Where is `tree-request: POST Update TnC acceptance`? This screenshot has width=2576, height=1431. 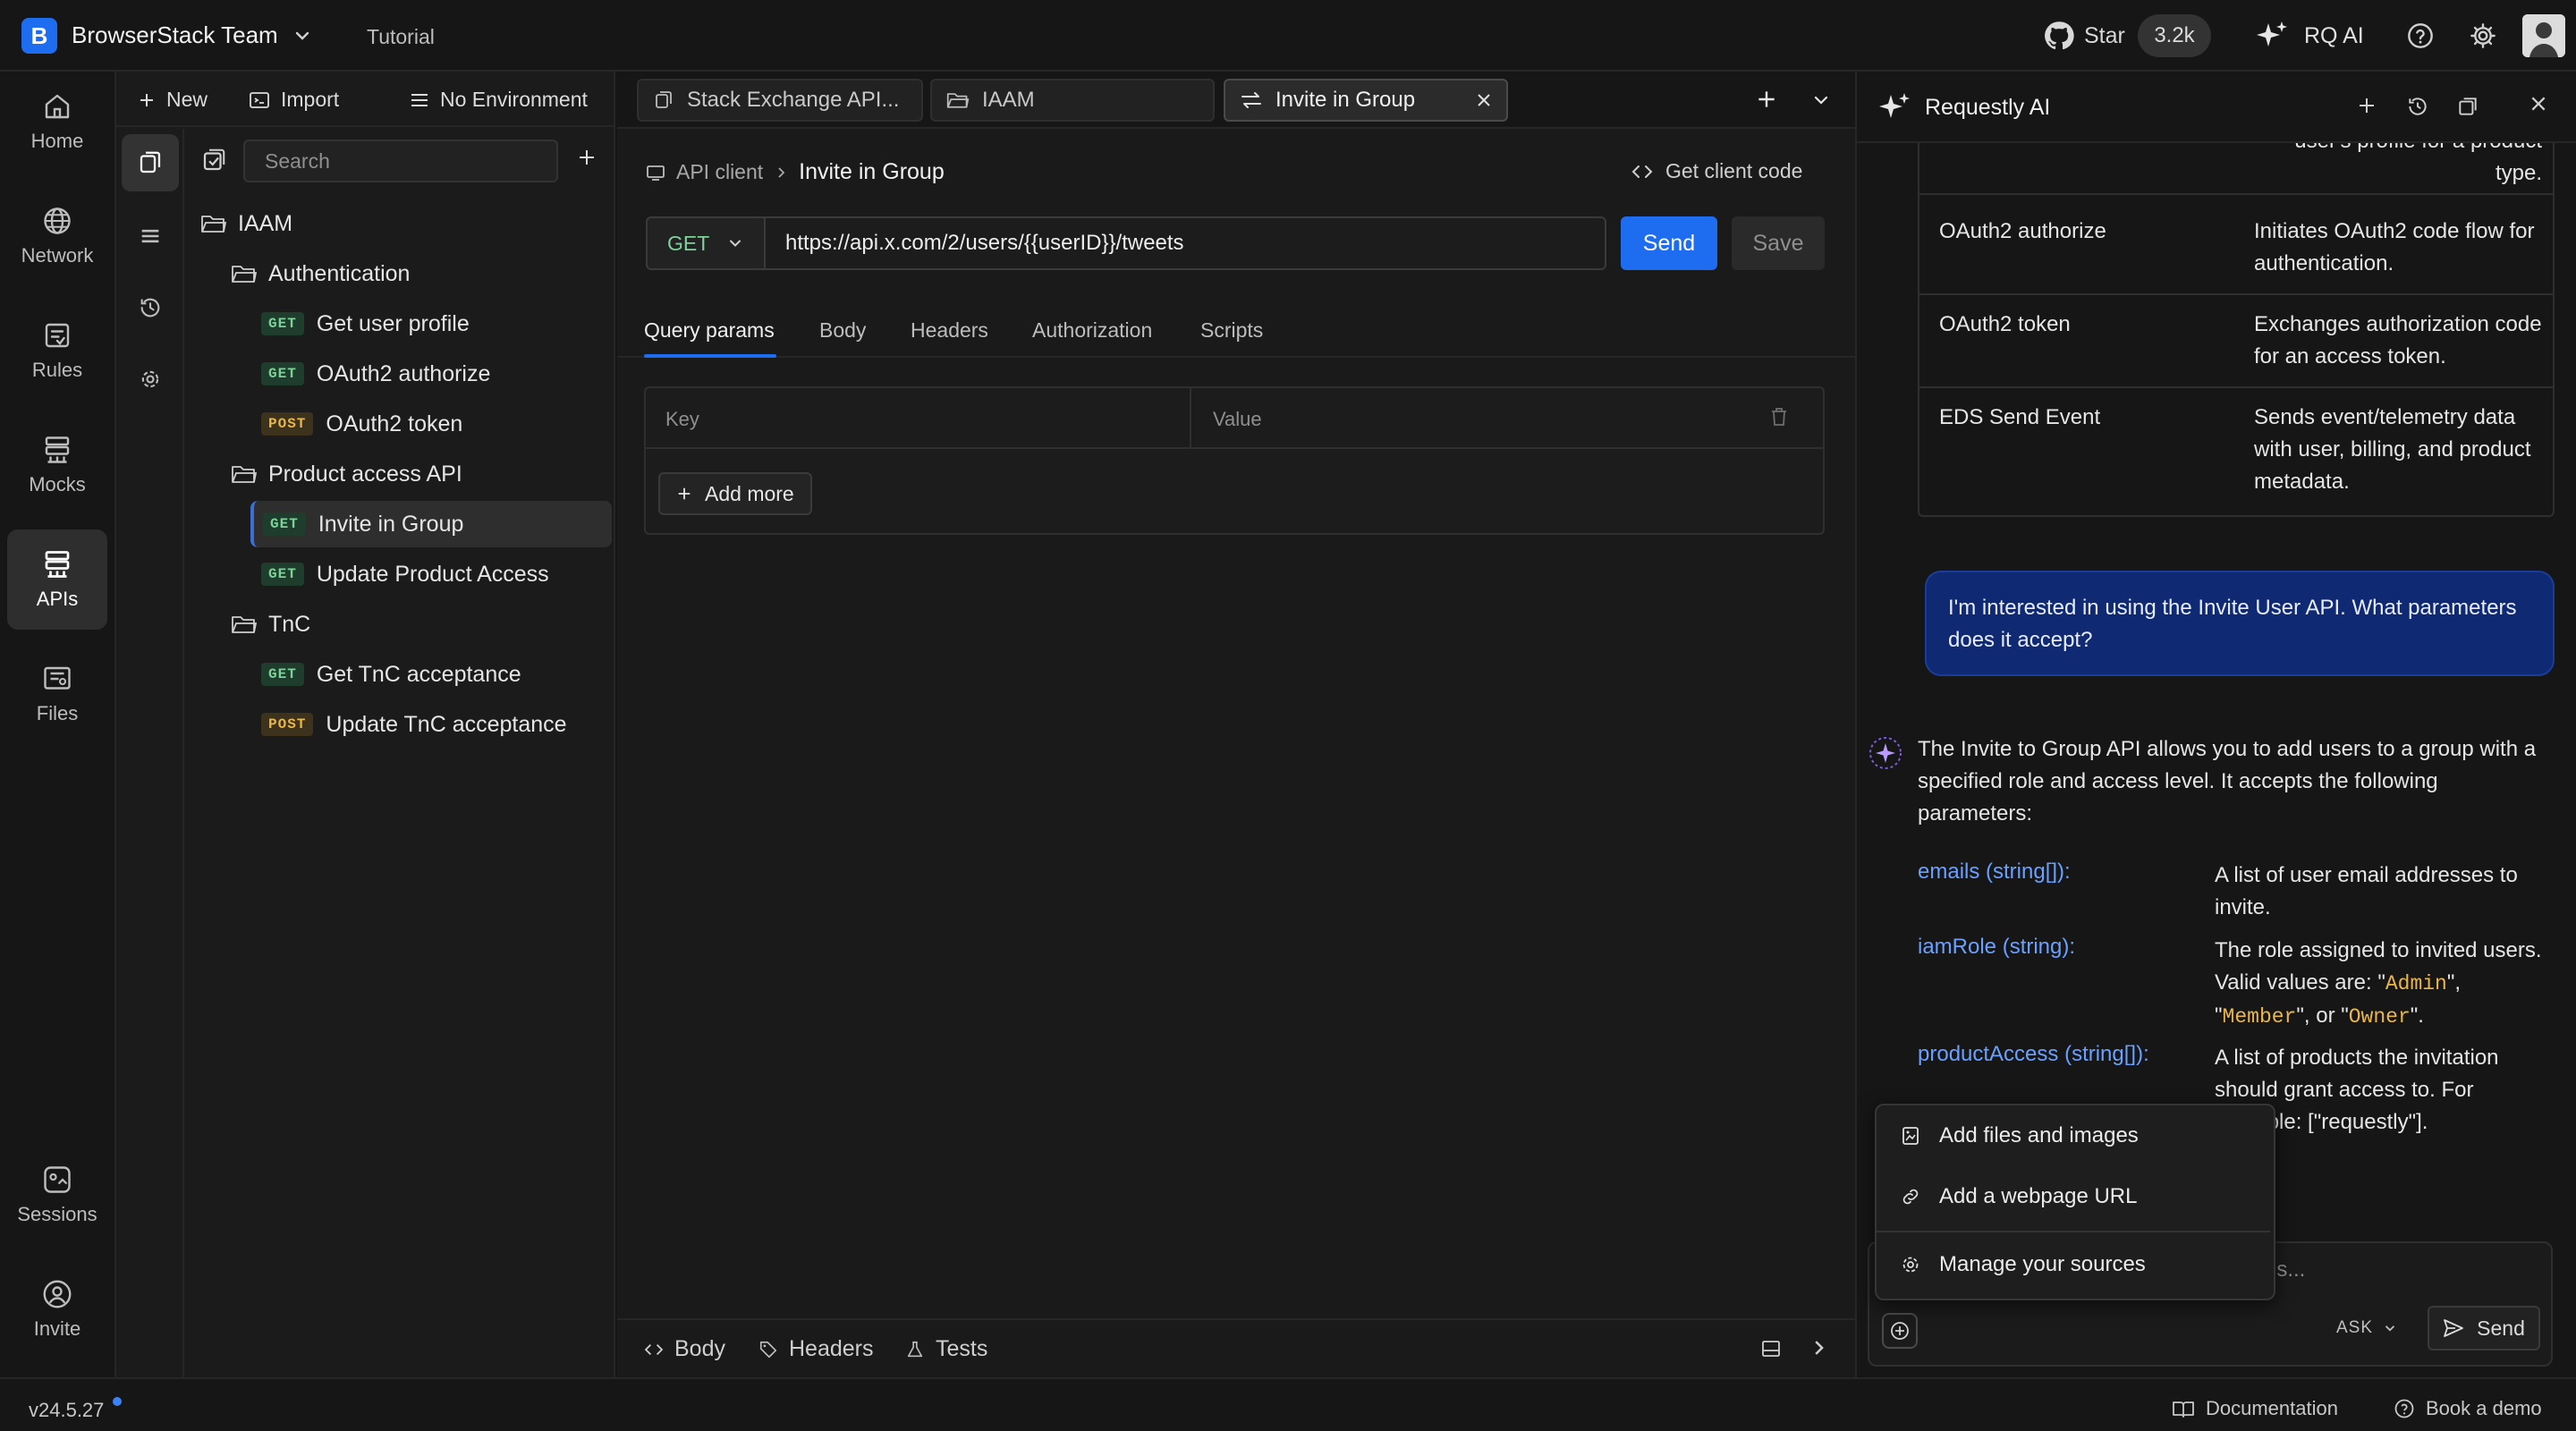 tree-request: POST Update TnC acceptance is located at coordinates (414, 725).